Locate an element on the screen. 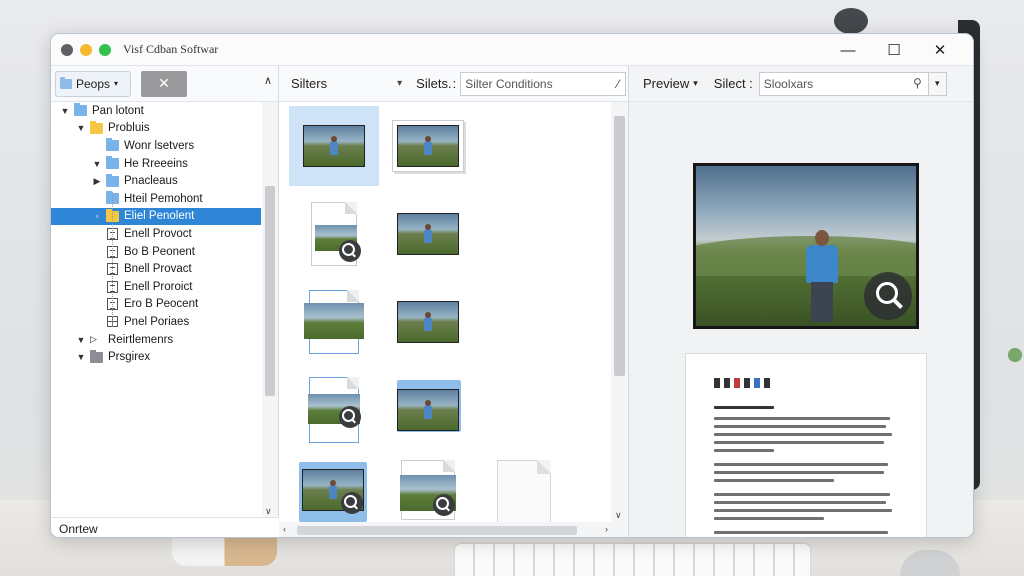 The height and width of the screenshot is (576, 1024). tree-item-label: Bo B Peonent is located at coordinates (159, 251).